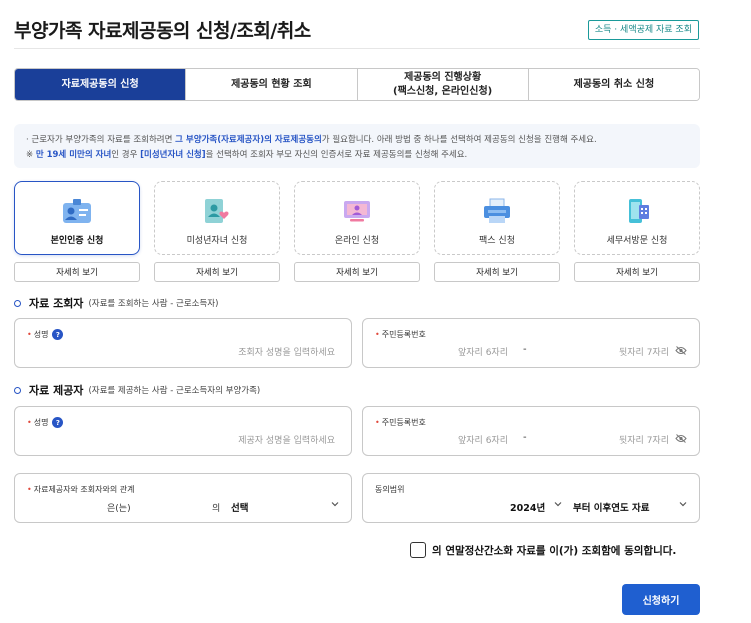 This screenshot has height=623, width=751. What do you see at coordinates (183, 431) in the screenshot?
I see `provider-name-field: • 성명? 제공자 성명을 입력하세요` at bounding box center [183, 431].